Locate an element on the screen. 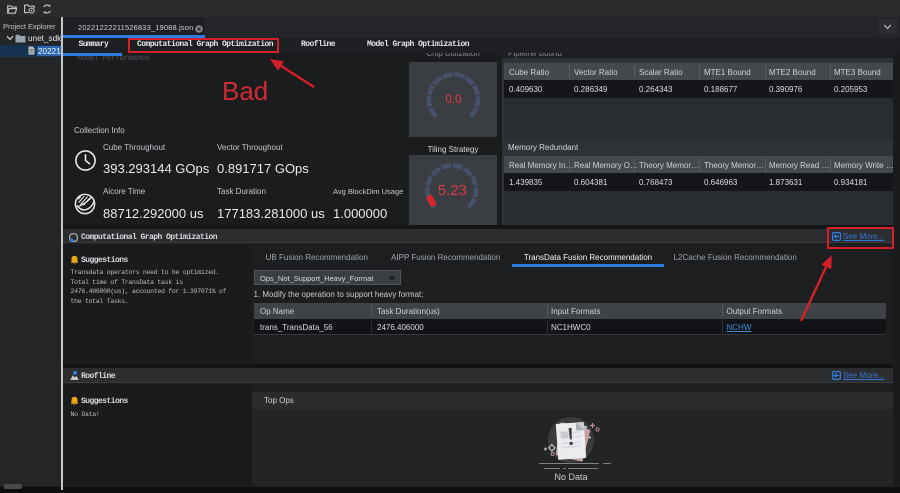 Image resolution: width=900 pixels, height=493 pixels. svg-text: 5.23 is located at coordinates (452, 190).